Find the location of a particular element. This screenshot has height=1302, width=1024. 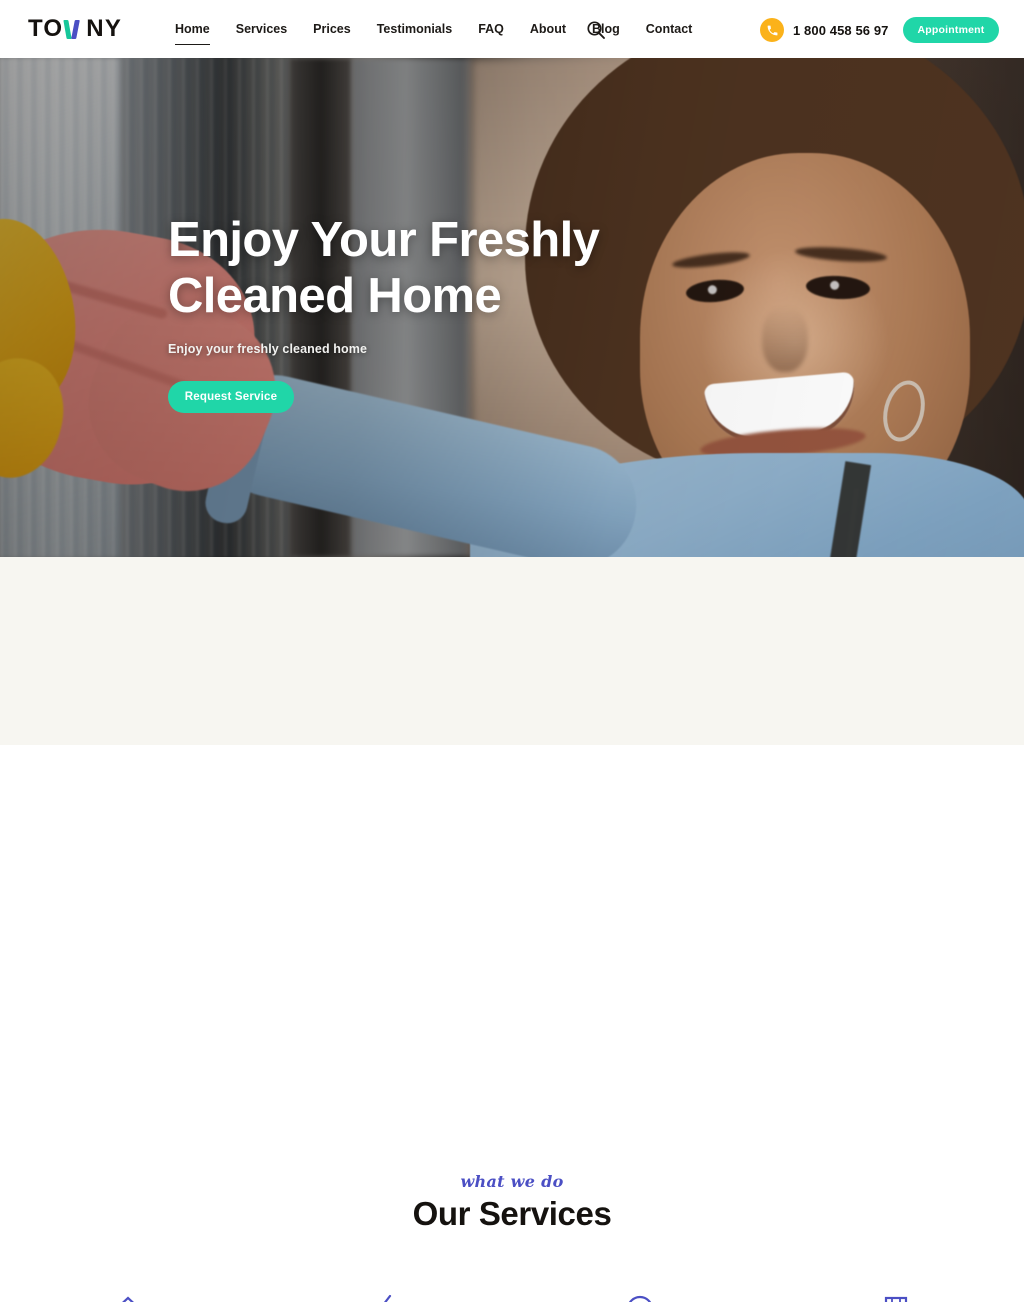

phone-icon is located at coordinates (772, 30).